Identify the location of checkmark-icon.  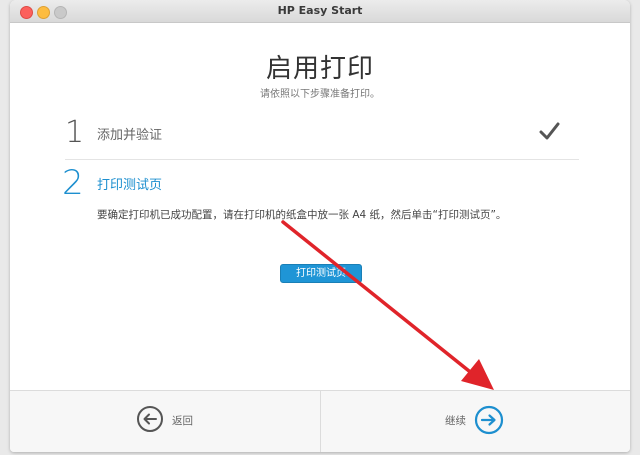
(549, 131).